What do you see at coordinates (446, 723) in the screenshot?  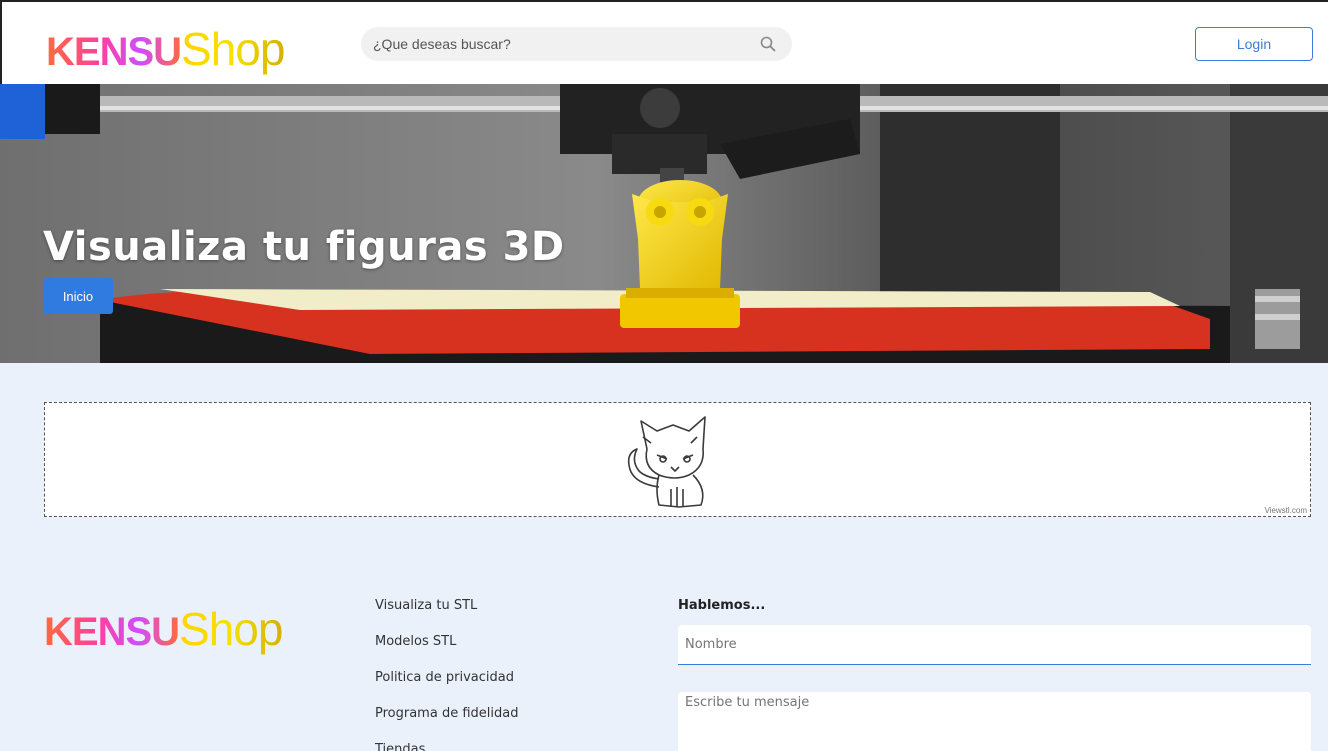 I see `footer-link-fidelidad: Programa de fidelidad` at bounding box center [446, 723].